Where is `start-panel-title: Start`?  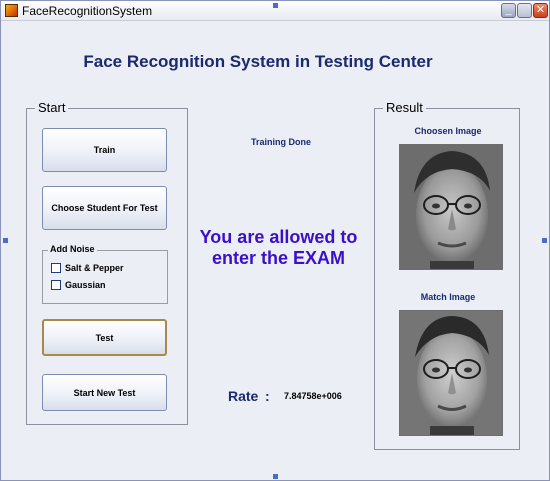
start-panel-title: Start is located at coordinates (52, 107).